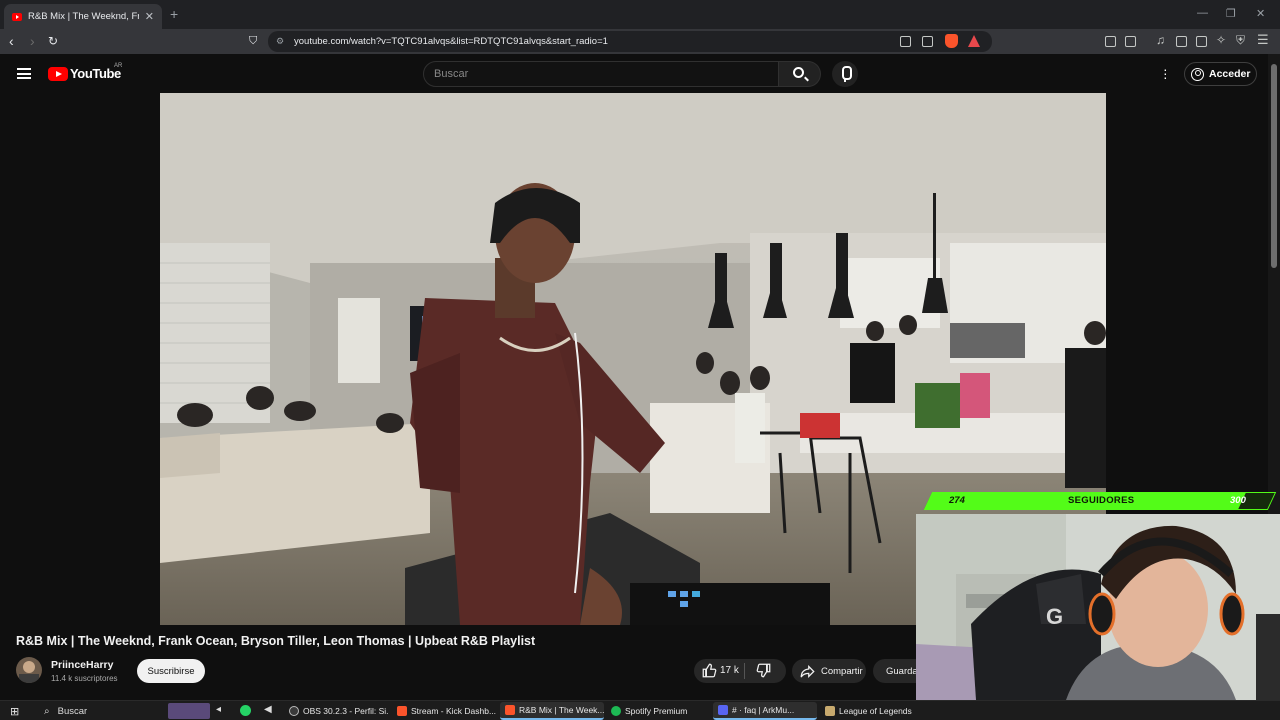 This screenshot has height=720, width=1280. What do you see at coordinates (14, 711) in the screenshot?
I see `start-icon: ⊞` at bounding box center [14, 711].